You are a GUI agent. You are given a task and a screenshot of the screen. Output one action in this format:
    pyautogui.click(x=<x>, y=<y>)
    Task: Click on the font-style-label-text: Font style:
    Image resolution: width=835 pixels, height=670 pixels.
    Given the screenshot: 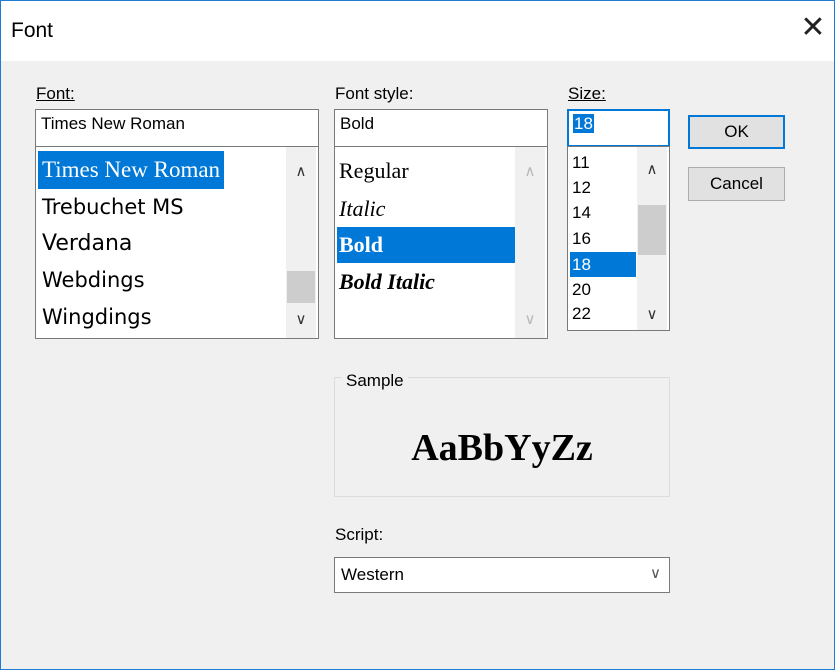 What is the action you would take?
    pyautogui.click(x=374, y=93)
    